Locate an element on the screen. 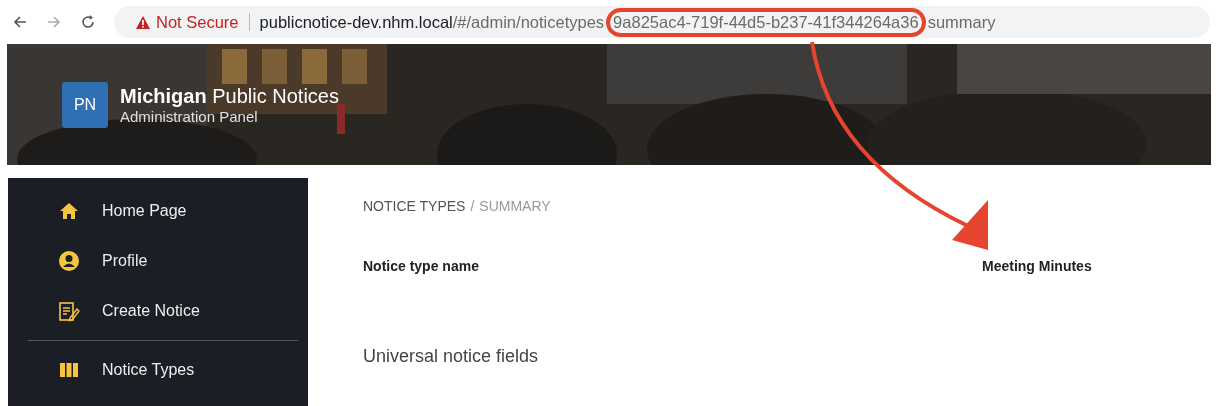 The width and height of the screenshot is (1218, 406). sidebar-item: Home Page is located at coordinates (158, 211).